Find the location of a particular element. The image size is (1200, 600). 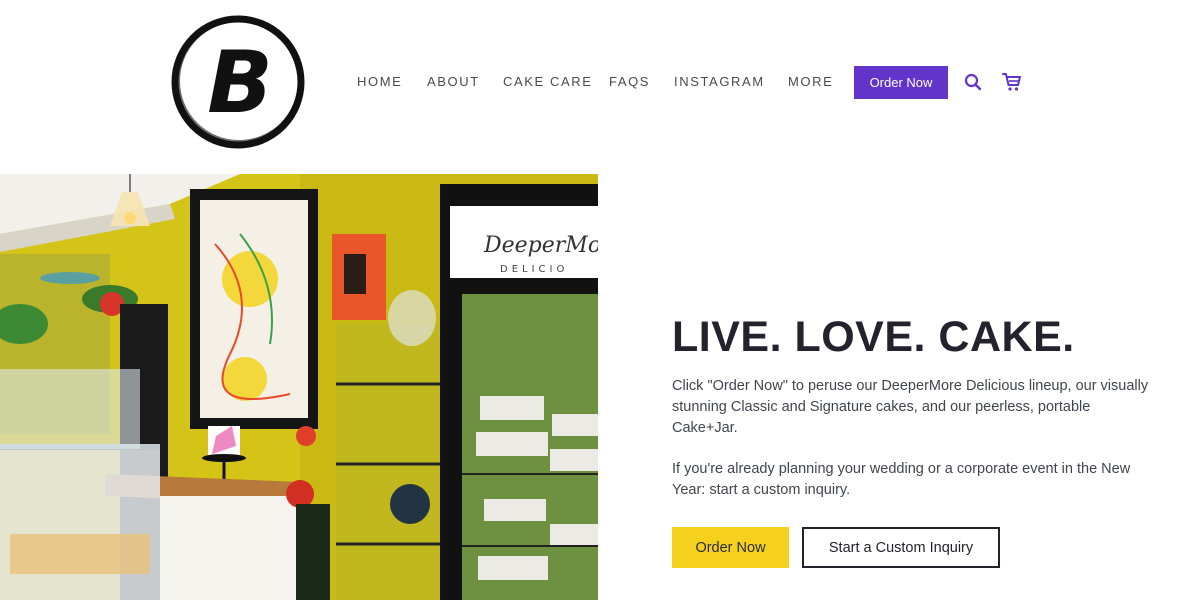

nav-more: MORE is located at coordinates (810, 81).